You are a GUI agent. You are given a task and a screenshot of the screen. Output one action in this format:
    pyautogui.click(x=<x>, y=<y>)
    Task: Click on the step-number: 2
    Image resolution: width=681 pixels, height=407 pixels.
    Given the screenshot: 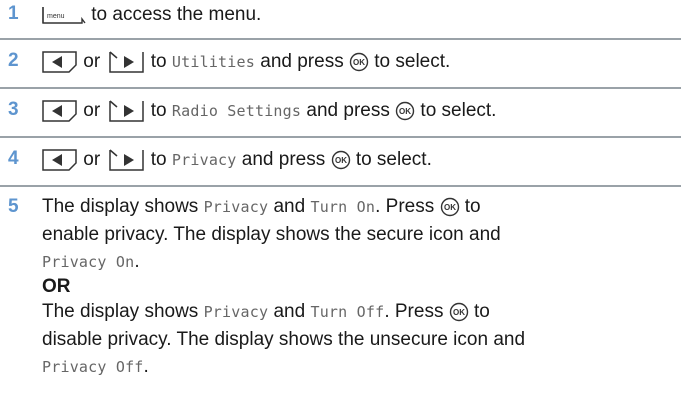 What is the action you would take?
    pyautogui.click(x=13, y=60)
    